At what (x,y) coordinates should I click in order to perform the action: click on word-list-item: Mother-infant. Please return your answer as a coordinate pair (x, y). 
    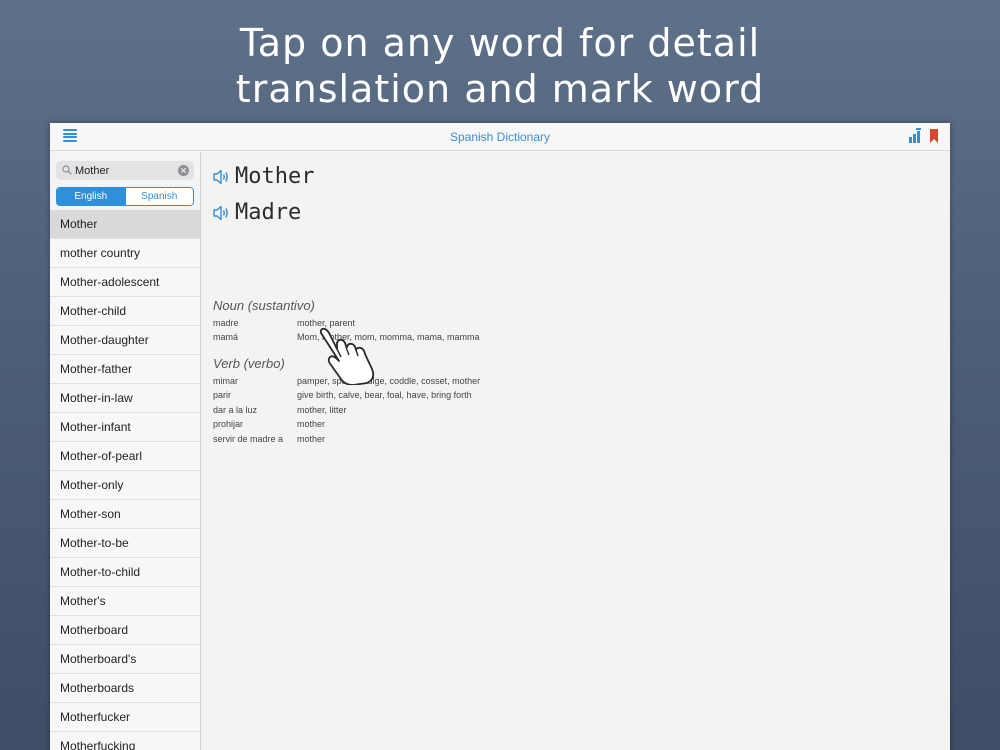
    Looking at the image, I should click on (125, 427).